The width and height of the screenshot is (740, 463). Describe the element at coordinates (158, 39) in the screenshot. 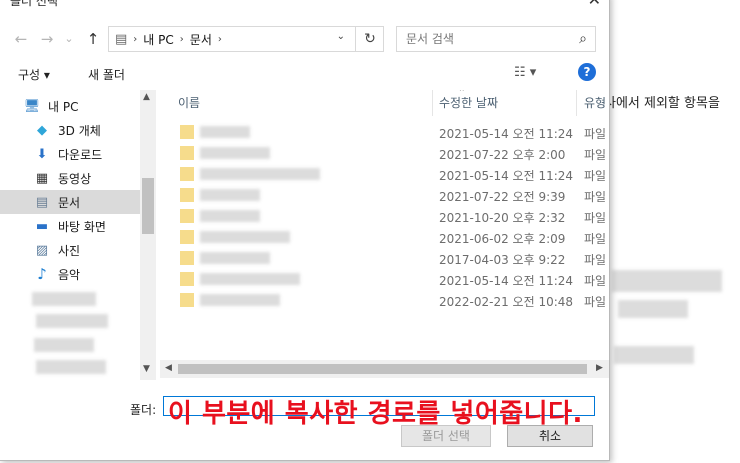

I see `breadcrumb-this-pc: 내 PC` at that location.